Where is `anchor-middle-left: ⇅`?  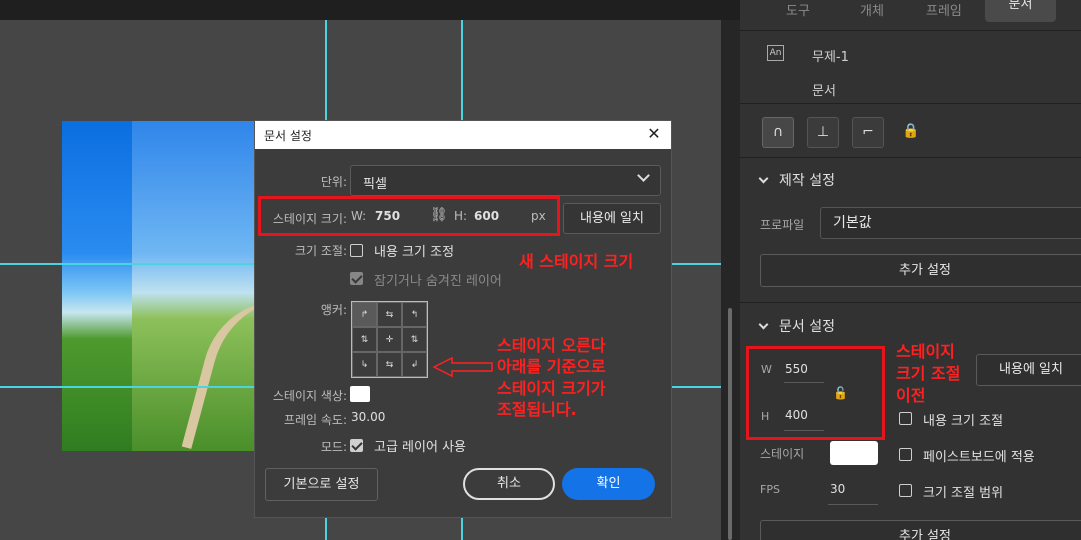 anchor-middle-left: ⇅ is located at coordinates (364, 339).